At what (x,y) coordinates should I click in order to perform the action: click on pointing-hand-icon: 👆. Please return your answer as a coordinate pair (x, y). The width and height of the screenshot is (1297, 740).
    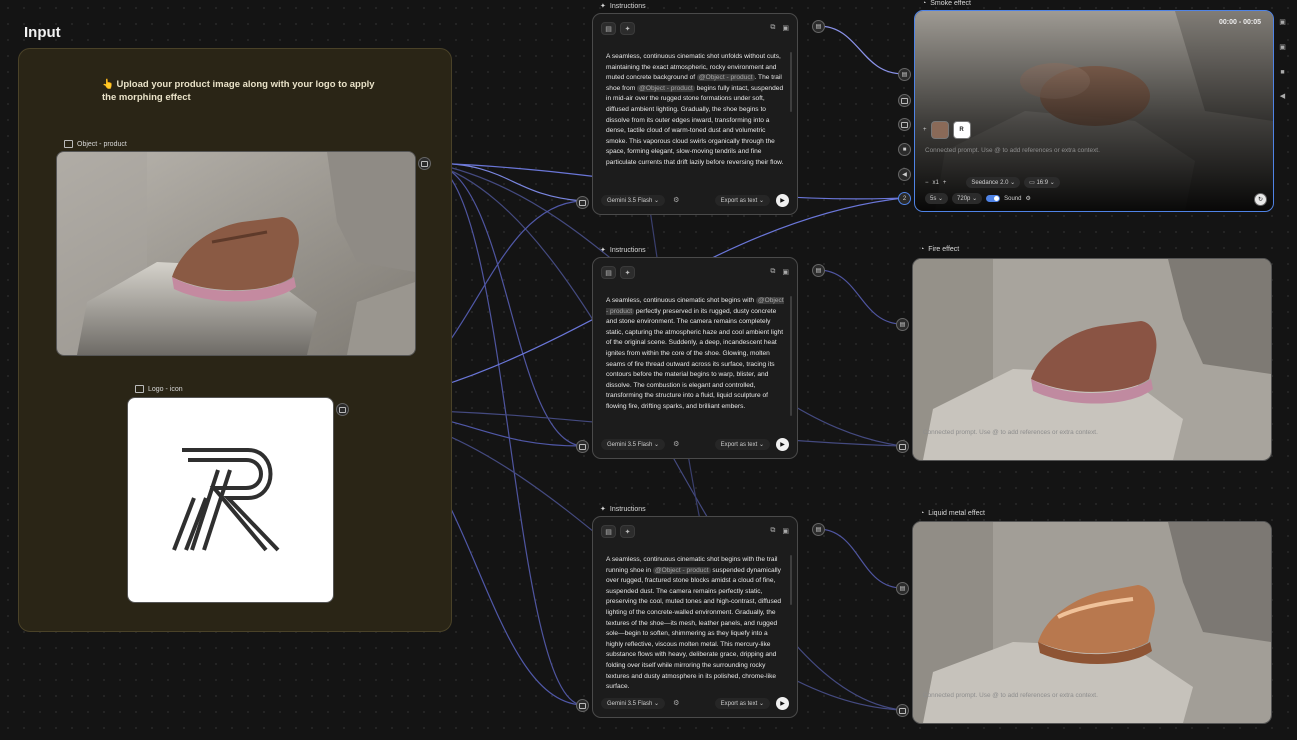
    Looking at the image, I should click on (108, 84).